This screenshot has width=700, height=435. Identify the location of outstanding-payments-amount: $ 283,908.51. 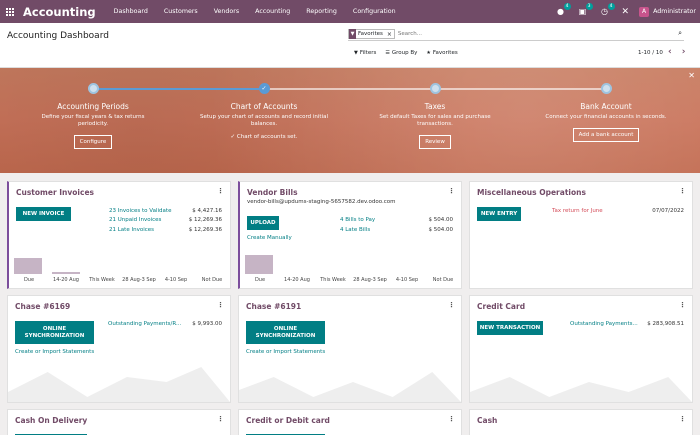
(665, 324).